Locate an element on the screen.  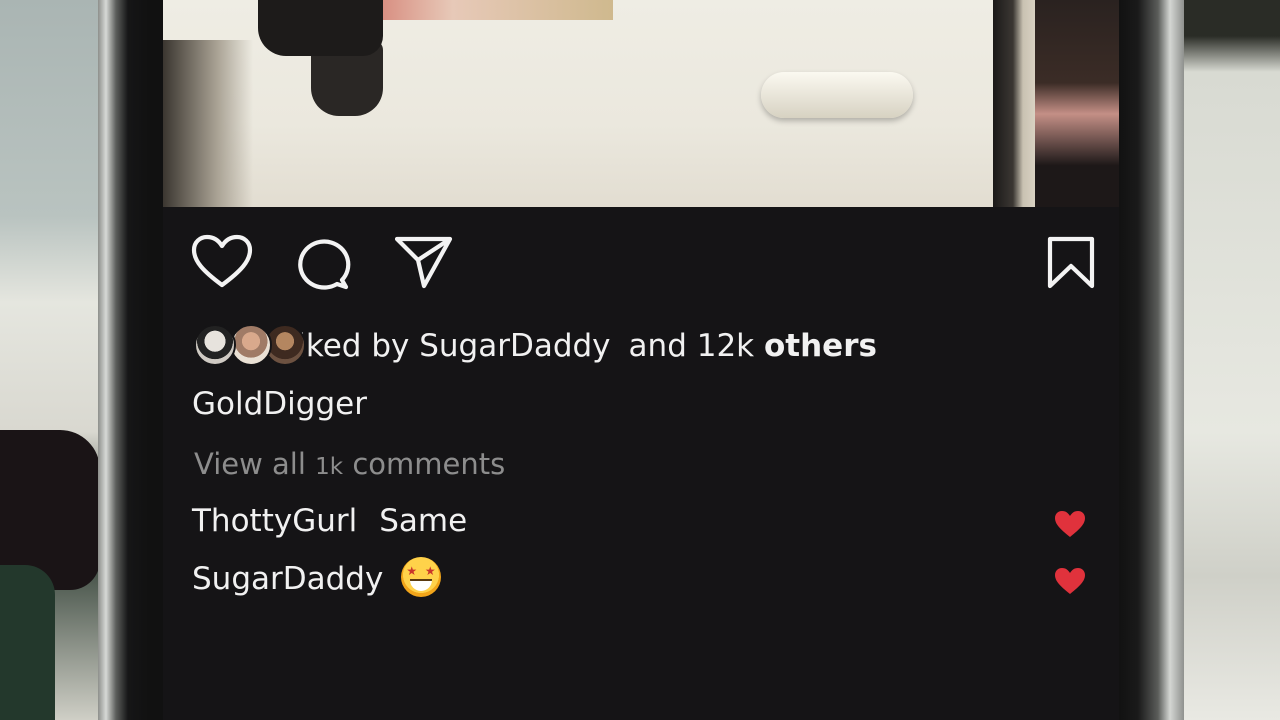
likes-summary: Liked by SugarDaddy and 12k others is located at coordinates (535, 346).